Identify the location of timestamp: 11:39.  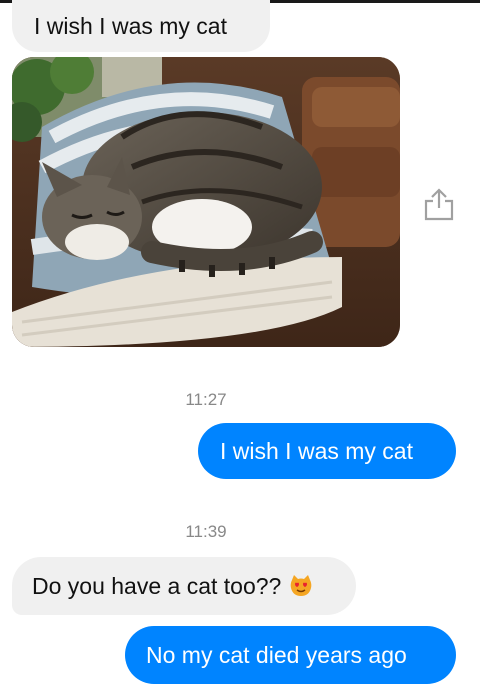
(206, 531).